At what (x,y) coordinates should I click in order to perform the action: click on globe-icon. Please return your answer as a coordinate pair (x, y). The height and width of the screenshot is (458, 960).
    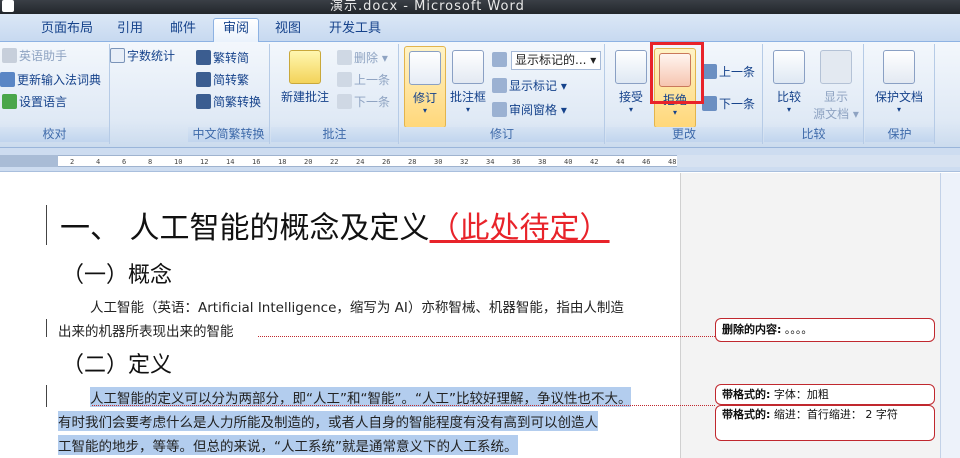
    Looking at the image, I should click on (9, 101).